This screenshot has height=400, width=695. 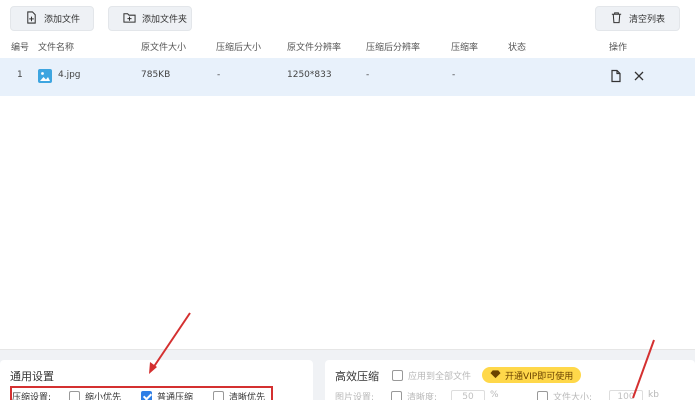 I want to click on row-orig-size: 785KB, so click(x=156, y=75).